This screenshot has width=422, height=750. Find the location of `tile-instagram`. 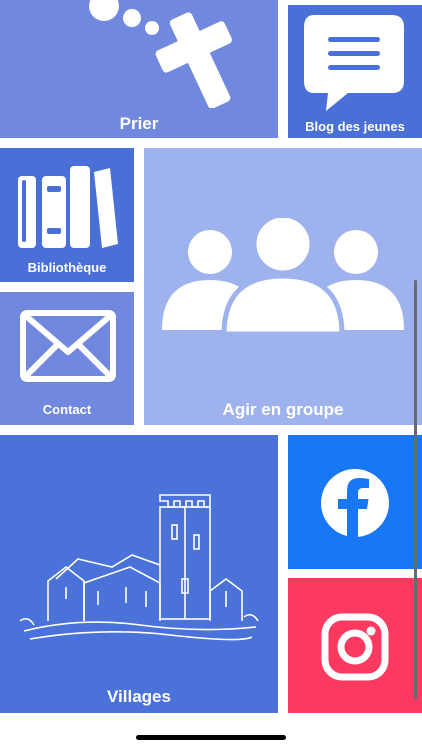

tile-instagram is located at coordinates (355, 645).